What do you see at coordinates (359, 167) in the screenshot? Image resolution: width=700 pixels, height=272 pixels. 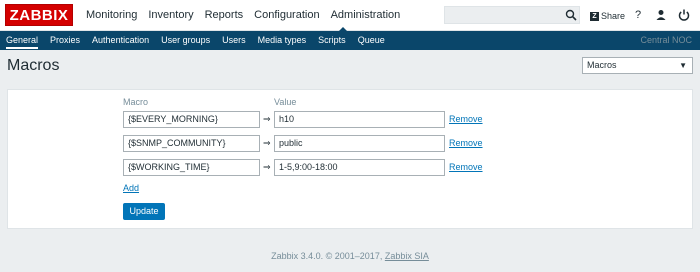 I see `macro-value-field: 1-5,9:00-18:00` at bounding box center [359, 167].